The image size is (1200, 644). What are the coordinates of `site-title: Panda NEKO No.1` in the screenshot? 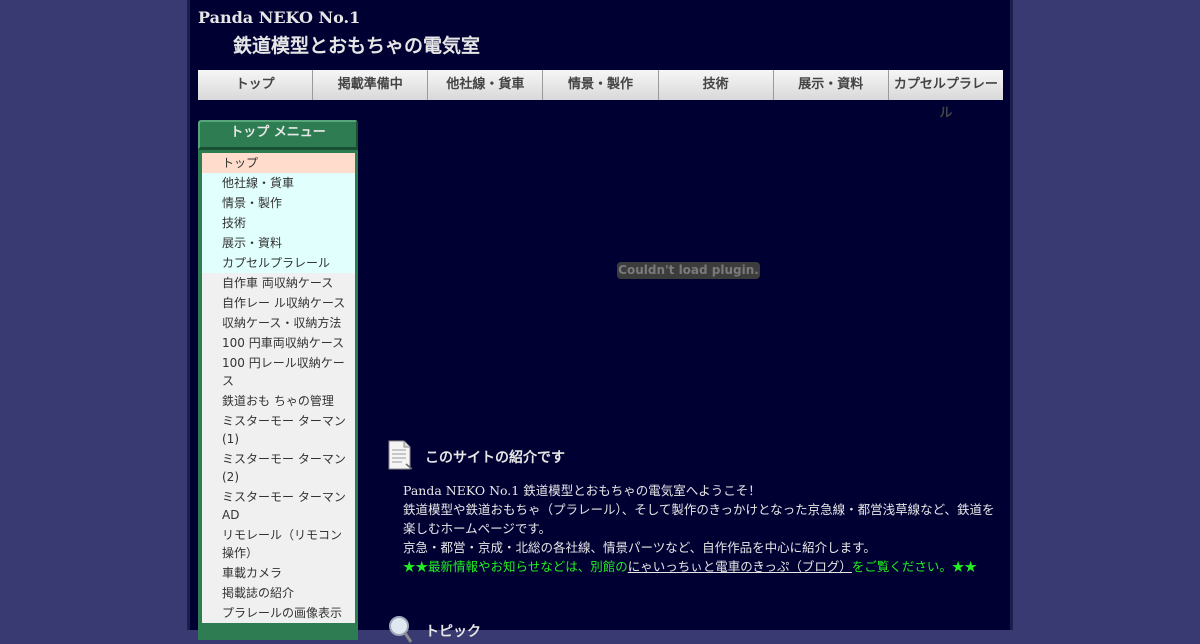 It's located at (279, 17).